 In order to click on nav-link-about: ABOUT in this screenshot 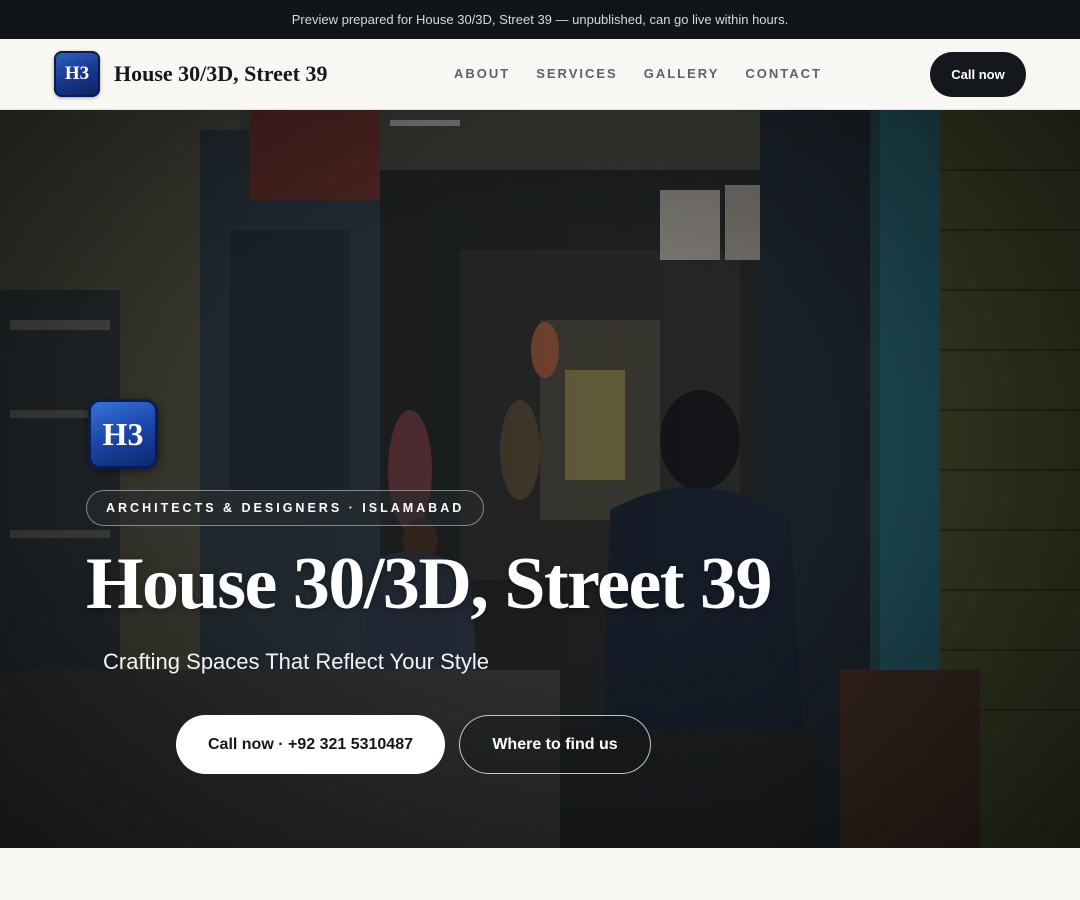, I will do `click(482, 73)`.